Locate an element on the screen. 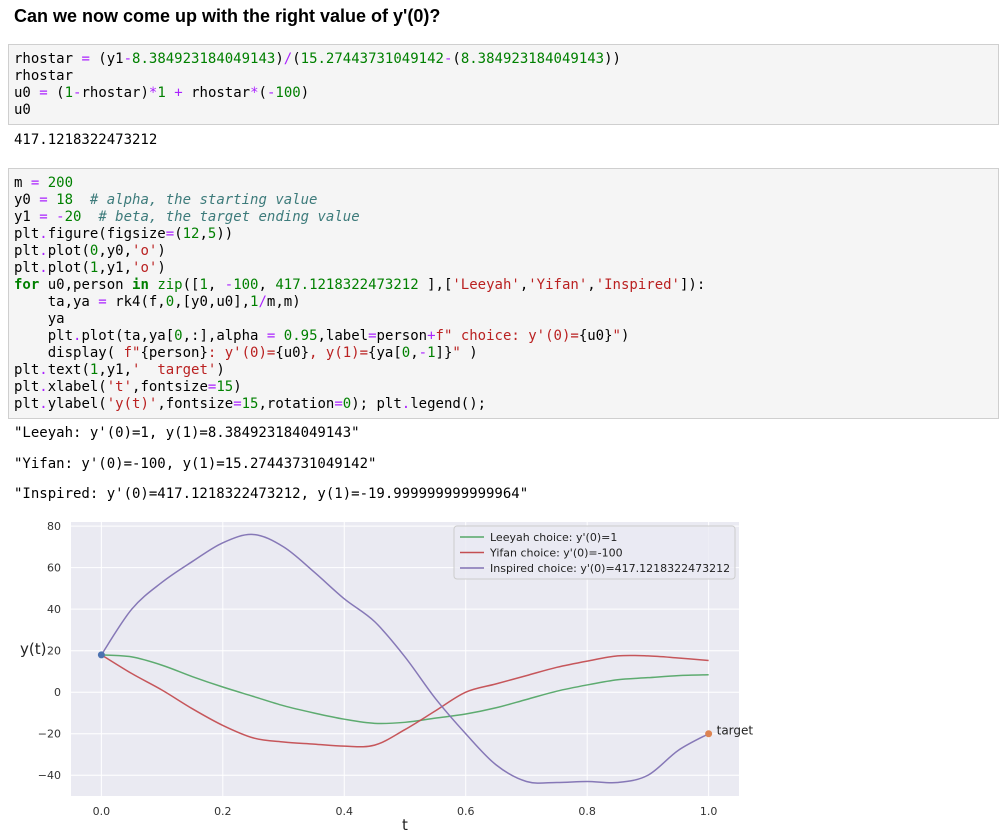 The height and width of the screenshot is (835, 1008). code-line: ya is located at coordinates (506, 319).